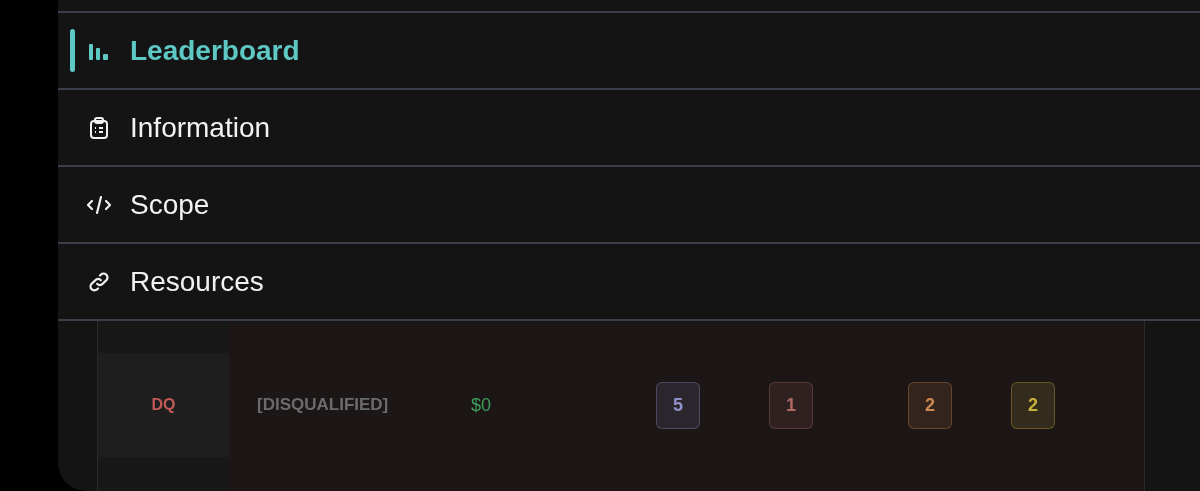 The height and width of the screenshot is (491, 1200). What do you see at coordinates (791, 405) in the screenshot?
I see `count-badge: 1` at bounding box center [791, 405].